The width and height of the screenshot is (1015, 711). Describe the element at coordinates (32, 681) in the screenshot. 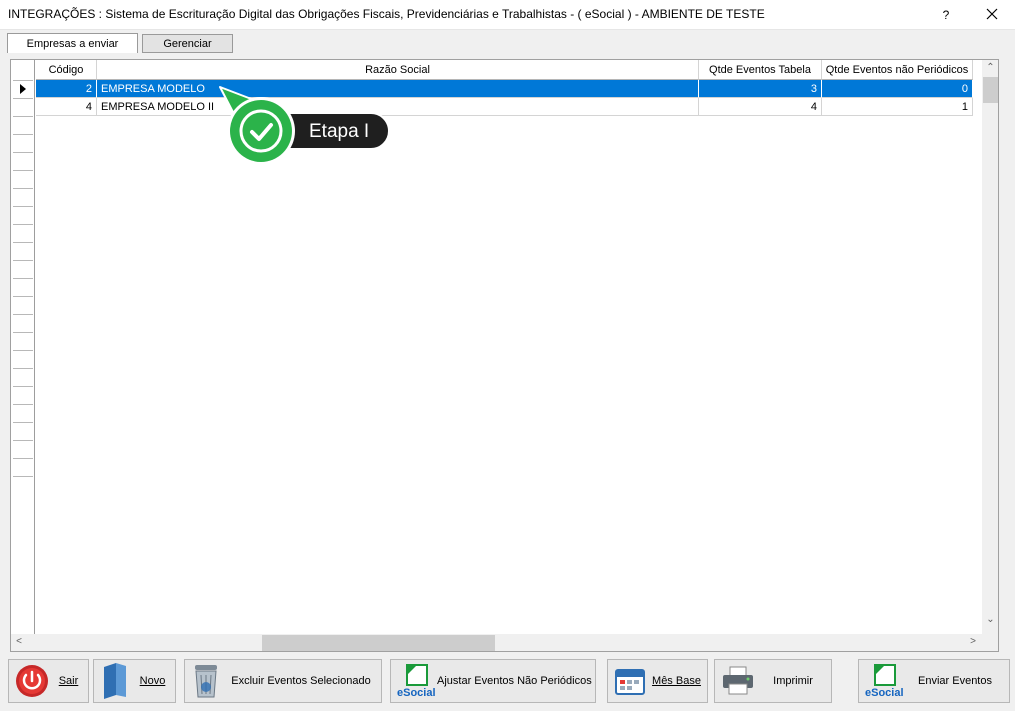

I see `power-icon` at that location.